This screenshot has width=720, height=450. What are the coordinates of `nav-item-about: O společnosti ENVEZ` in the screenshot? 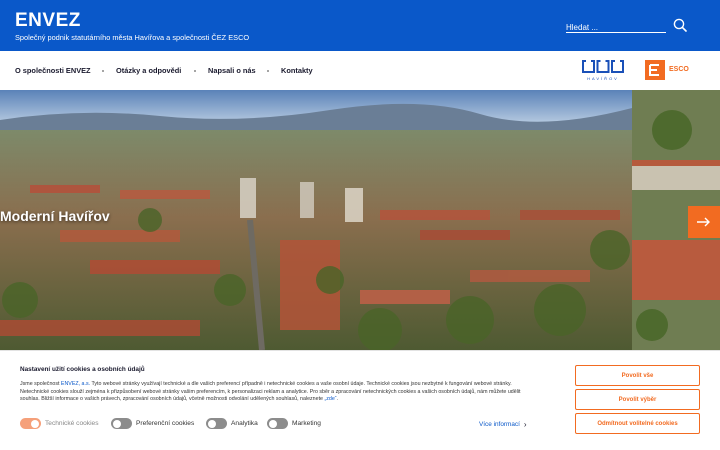 It's located at (53, 70).